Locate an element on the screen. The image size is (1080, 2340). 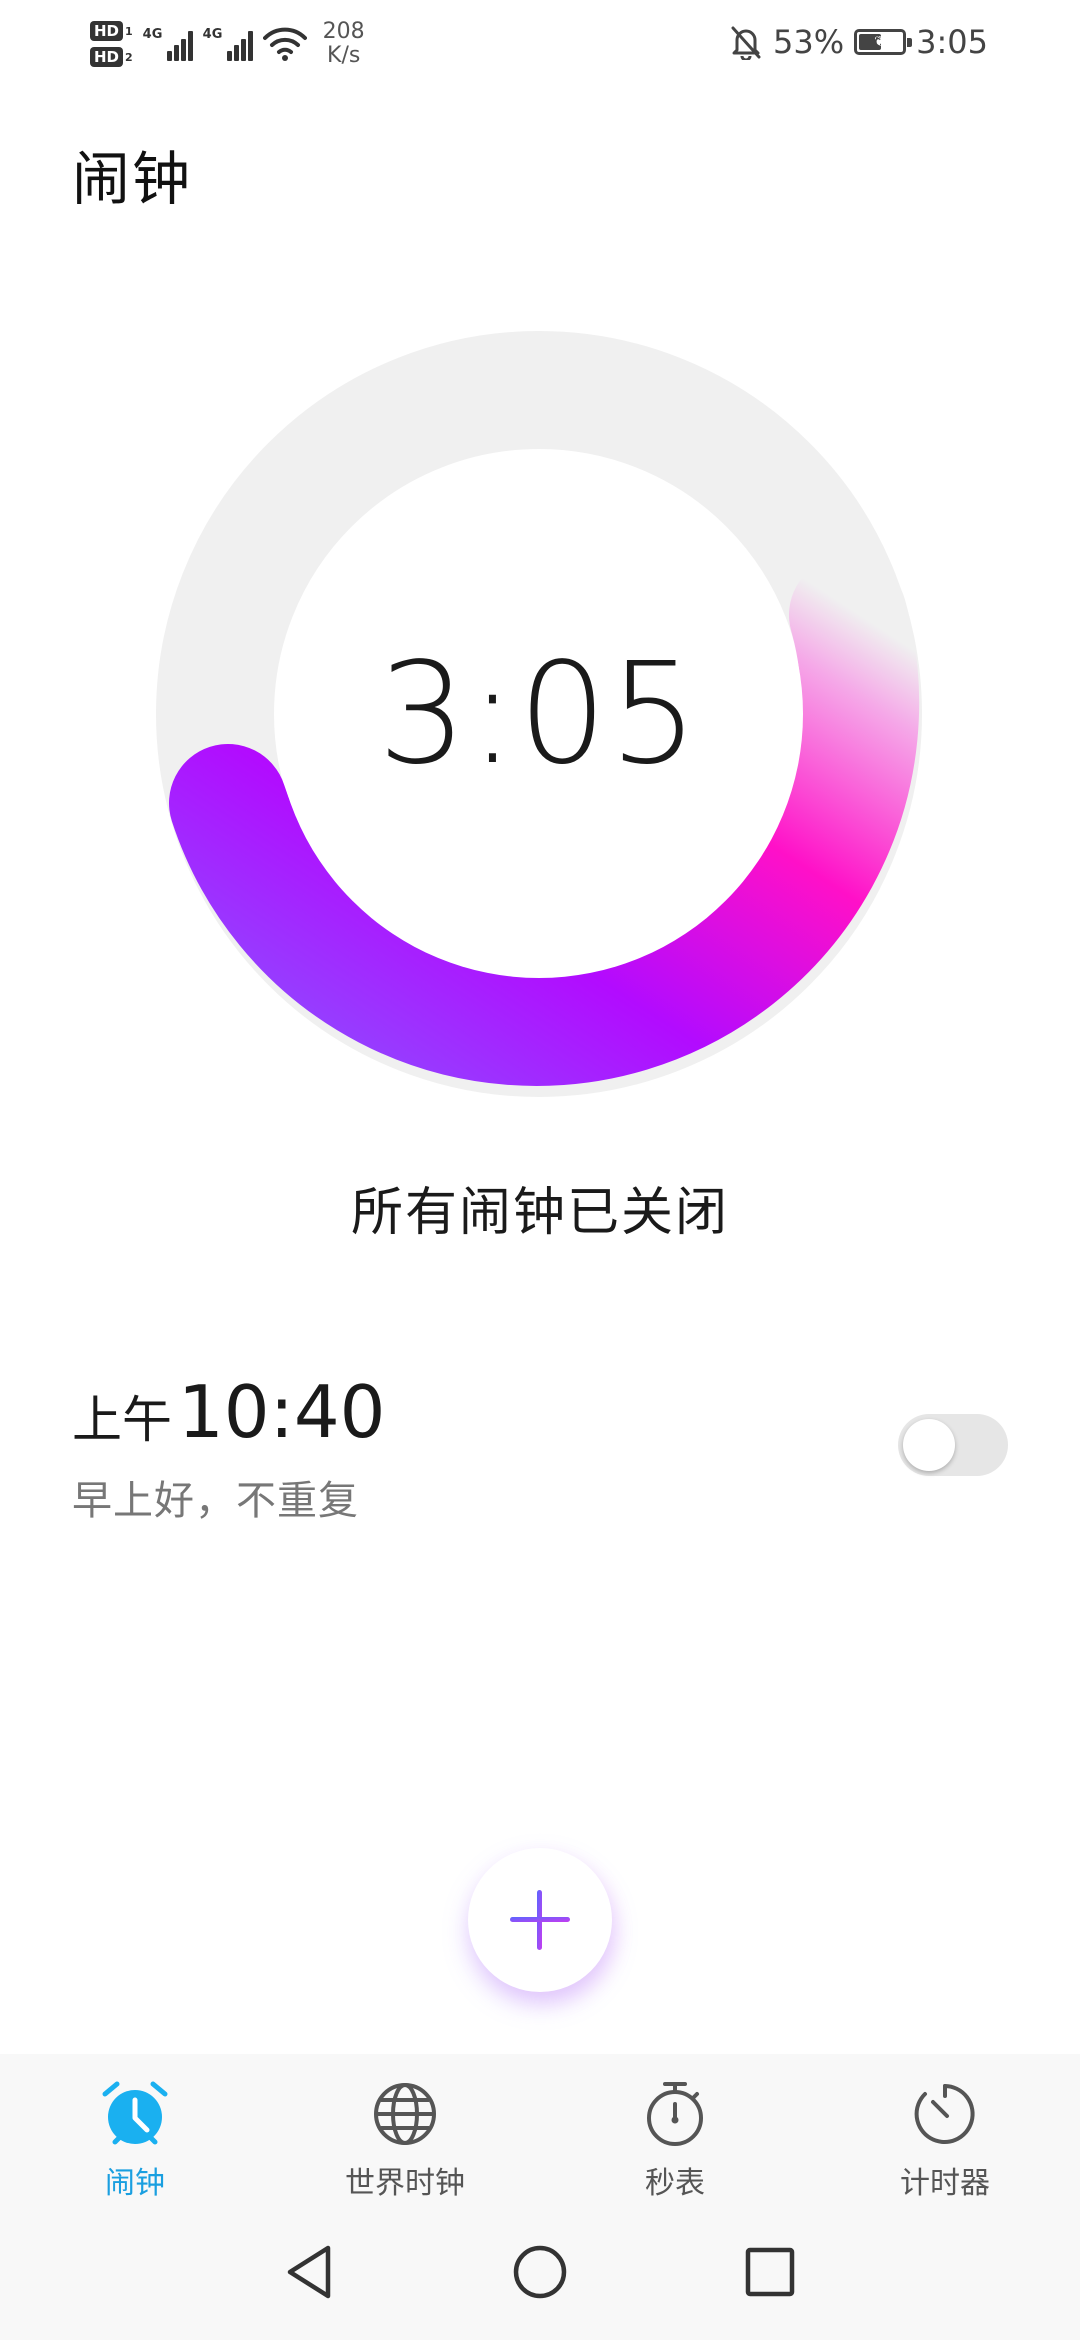
net-speed-unit: K/s is located at coordinates (344, 55).